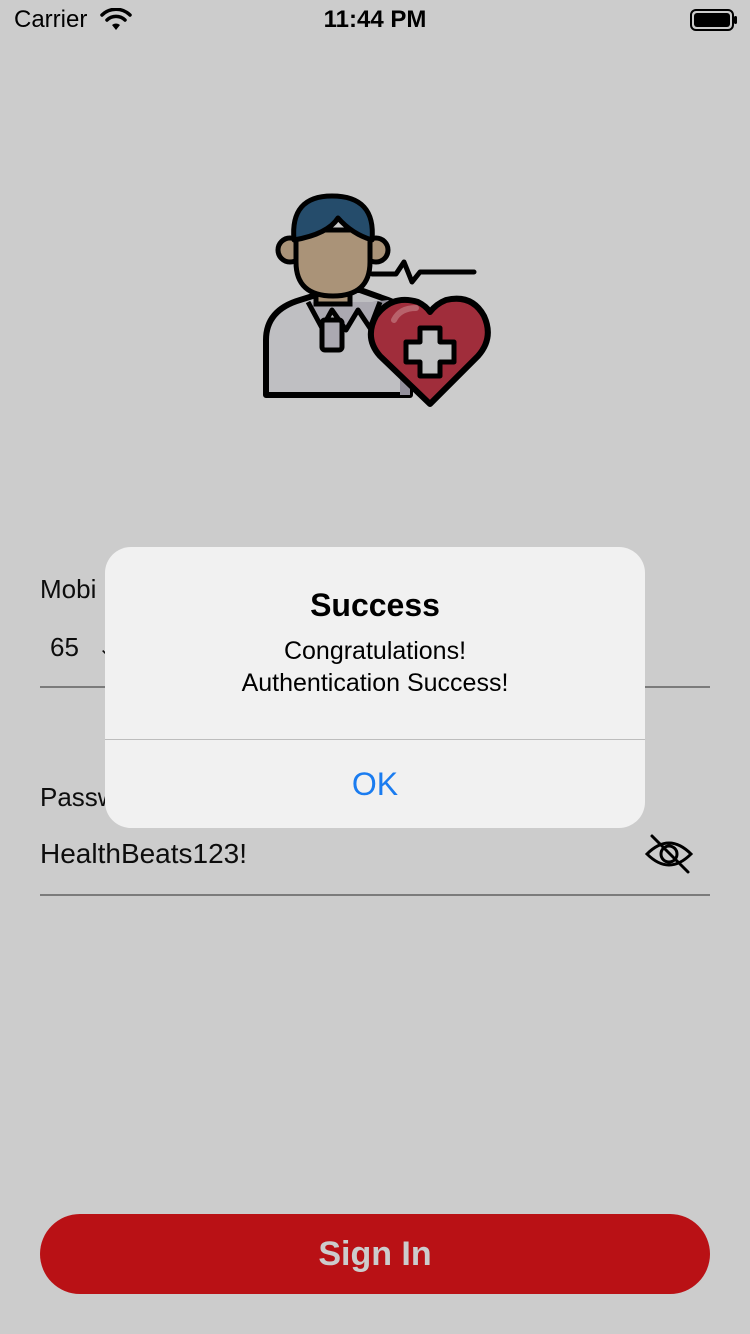  What do you see at coordinates (375, 651) in the screenshot?
I see `alert-message-line: Congratulations!` at bounding box center [375, 651].